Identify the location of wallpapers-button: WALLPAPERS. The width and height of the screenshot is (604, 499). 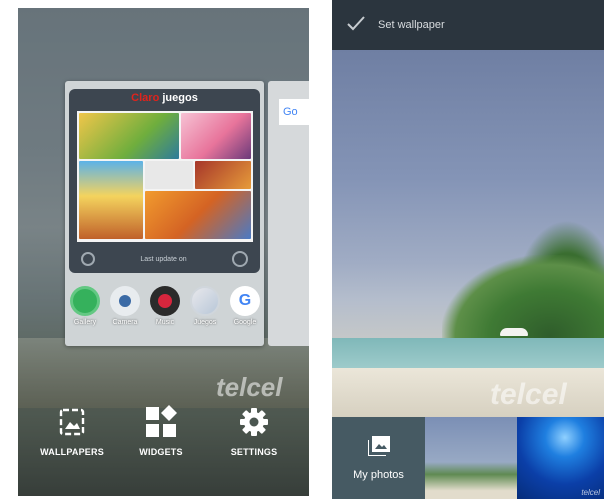
(72, 430).